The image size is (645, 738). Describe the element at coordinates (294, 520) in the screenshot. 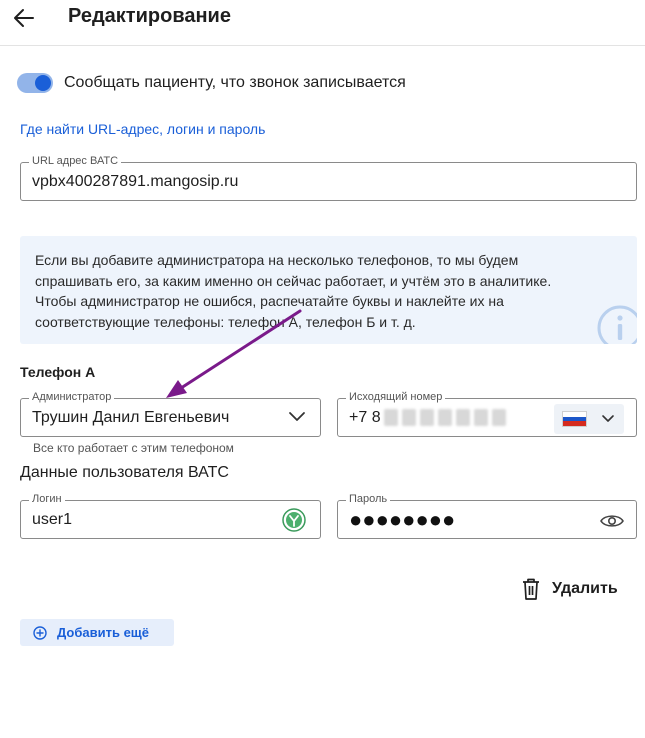

I see `password-manager-icon` at that location.